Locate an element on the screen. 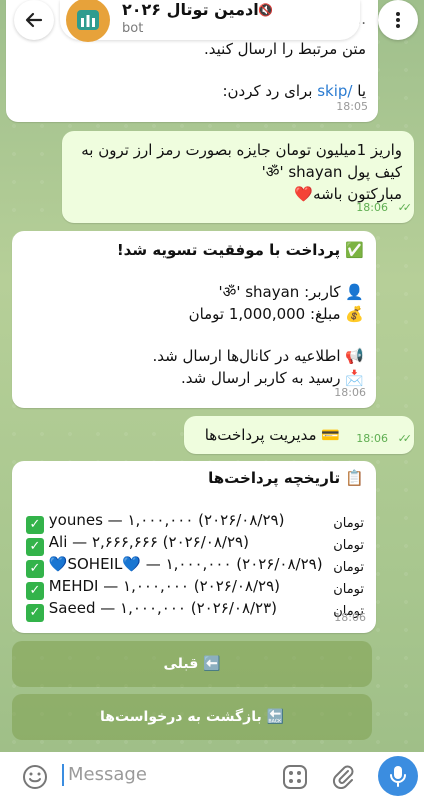 The width and height of the screenshot is (424, 800). keyboard-button-label: ⬅️ قبلی is located at coordinates (192, 664).